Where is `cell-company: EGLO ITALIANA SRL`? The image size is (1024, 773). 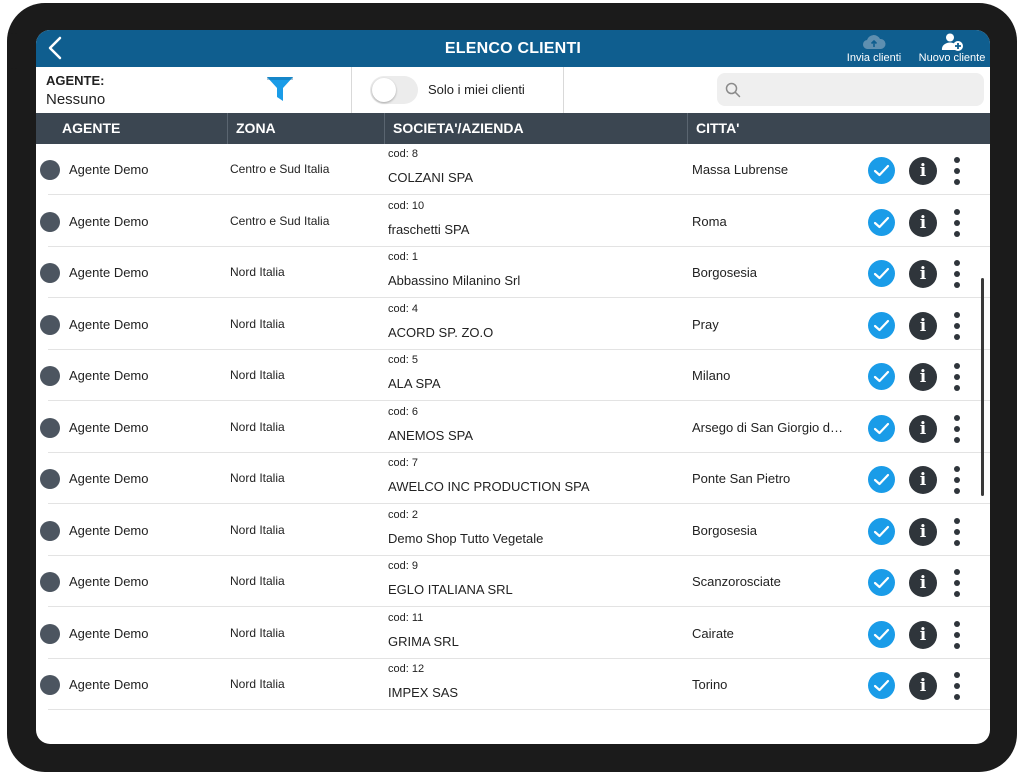 cell-company: EGLO ITALIANA SRL is located at coordinates (450, 589).